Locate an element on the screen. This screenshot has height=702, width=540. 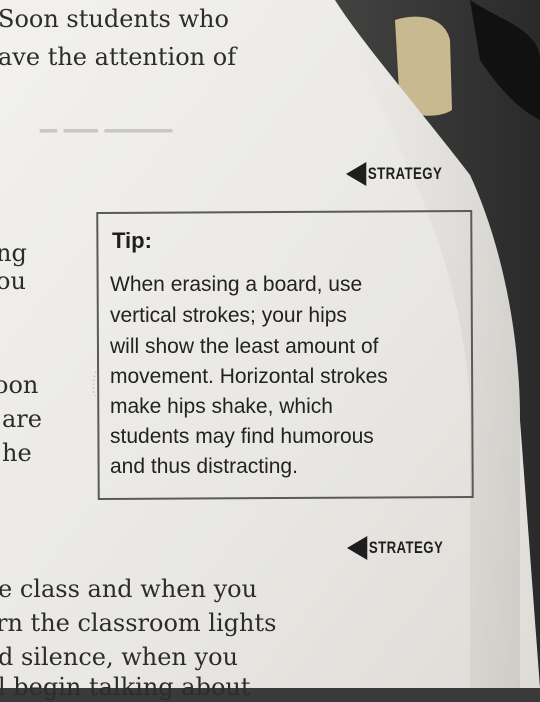
top-text-line-2: ave the attention of is located at coordinates (118, 57).